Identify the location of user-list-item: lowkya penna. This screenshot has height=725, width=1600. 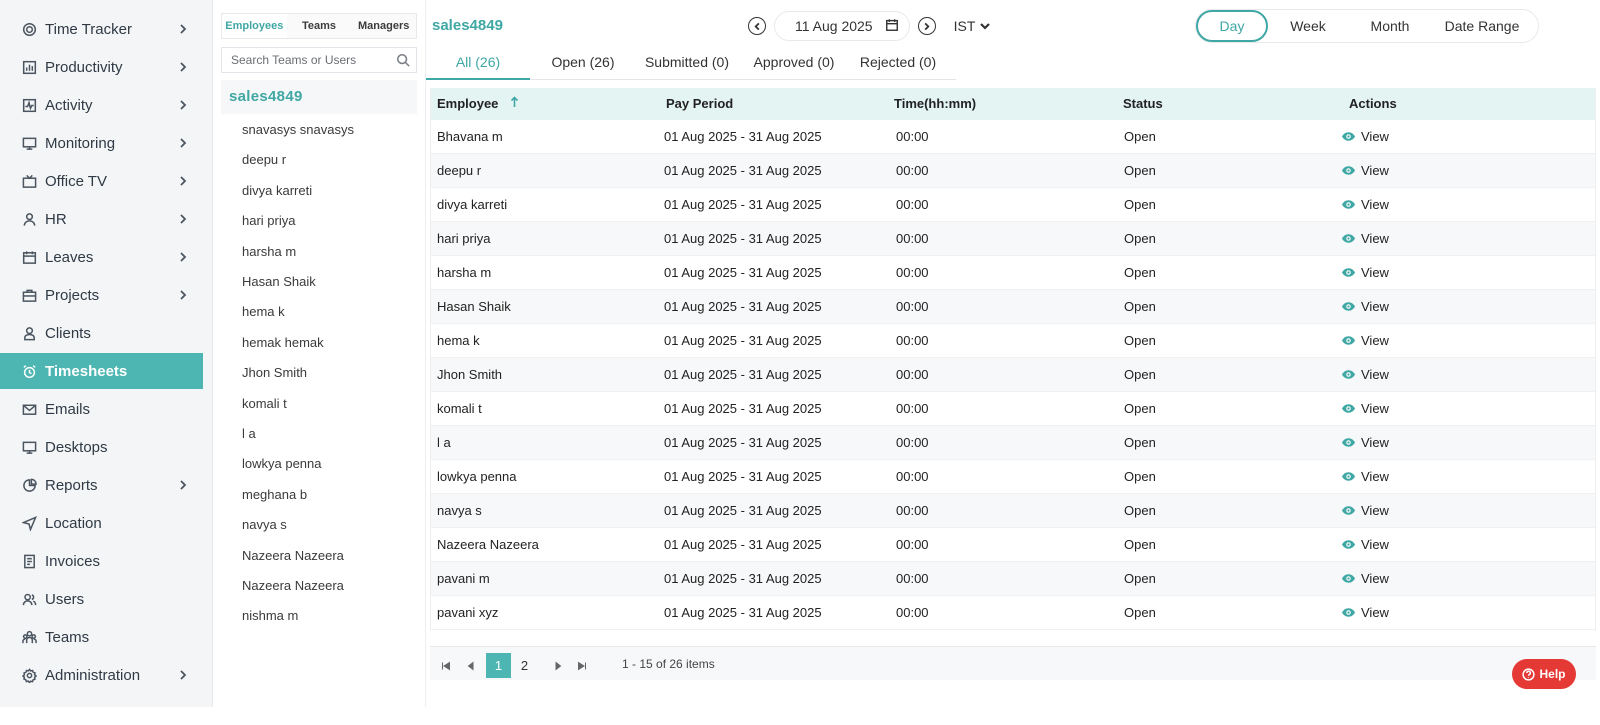
(282, 464).